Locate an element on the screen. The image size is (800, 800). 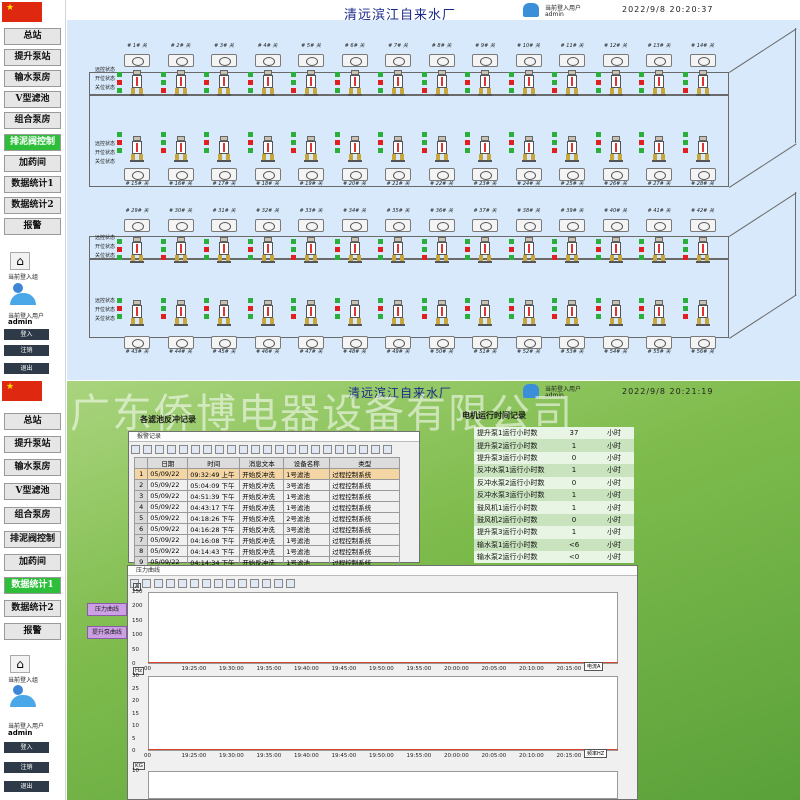
nav-item-1: 总站 is located at coordinates (32, 421).